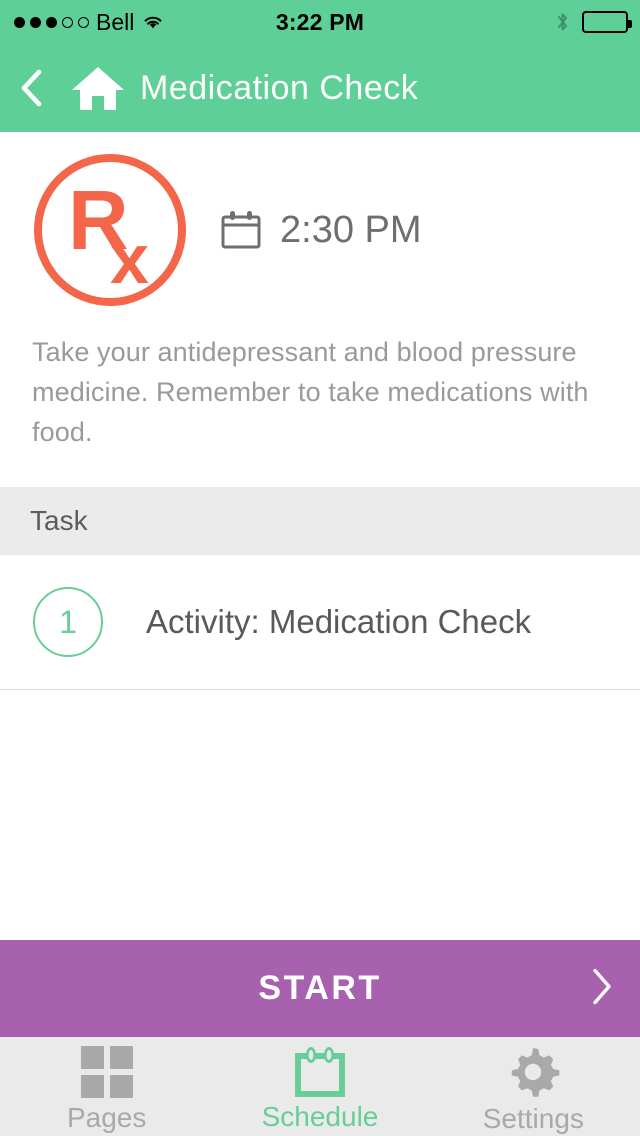  What do you see at coordinates (106, 1071) in the screenshot?
I see `grid-icon` at bounding box center [106, 1071].